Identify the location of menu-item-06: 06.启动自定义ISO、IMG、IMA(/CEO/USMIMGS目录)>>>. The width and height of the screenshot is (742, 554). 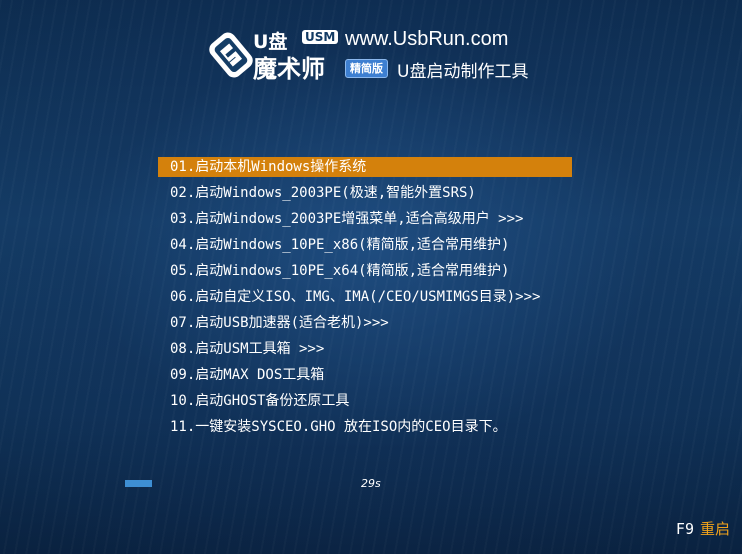
(365, 297).